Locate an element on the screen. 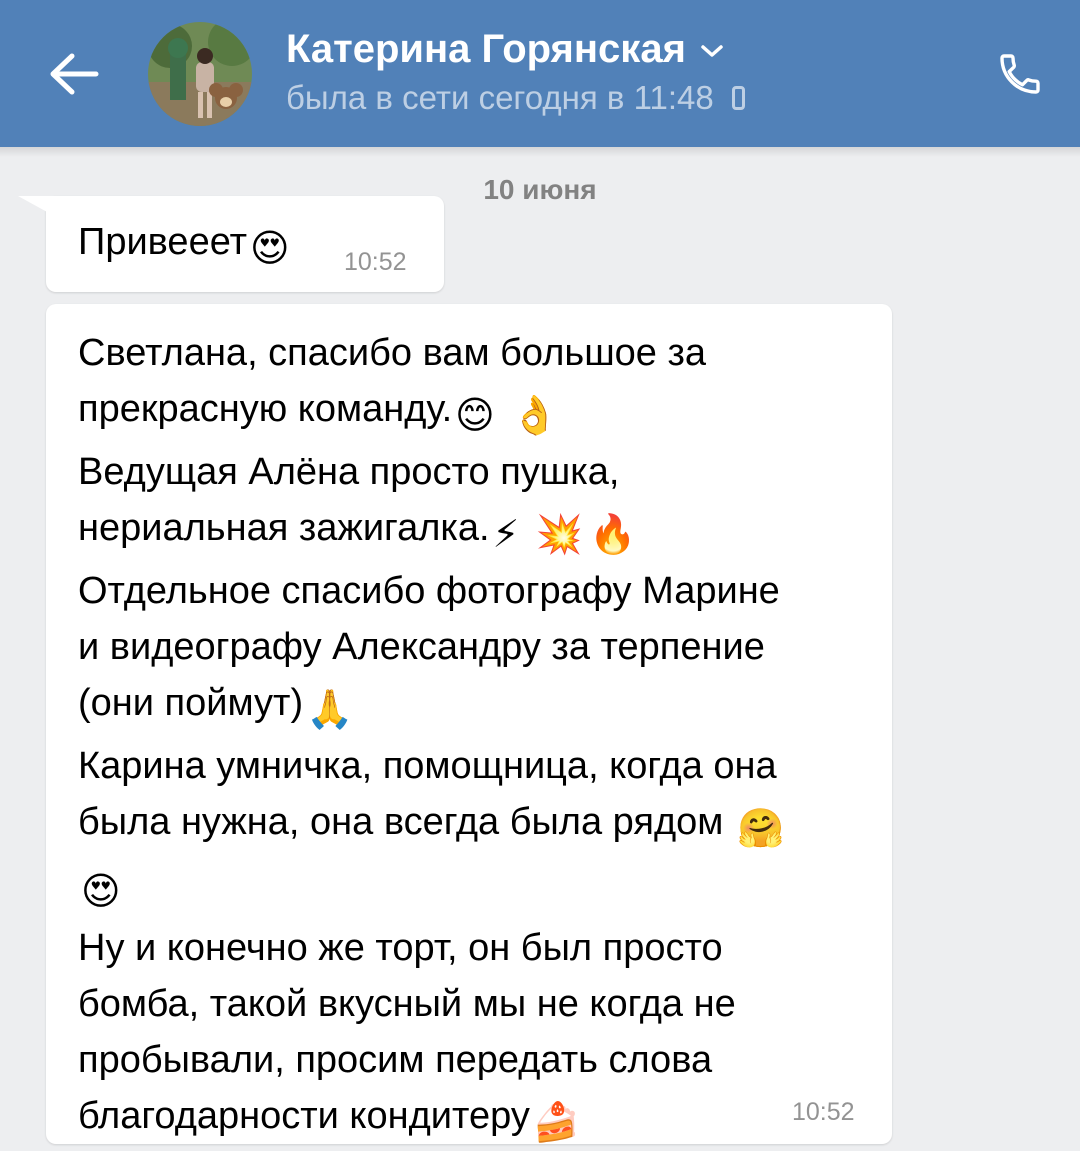 The image size is (1080, 1151). hugging-emoji: 🤗 is located at coordinates (760, 829).